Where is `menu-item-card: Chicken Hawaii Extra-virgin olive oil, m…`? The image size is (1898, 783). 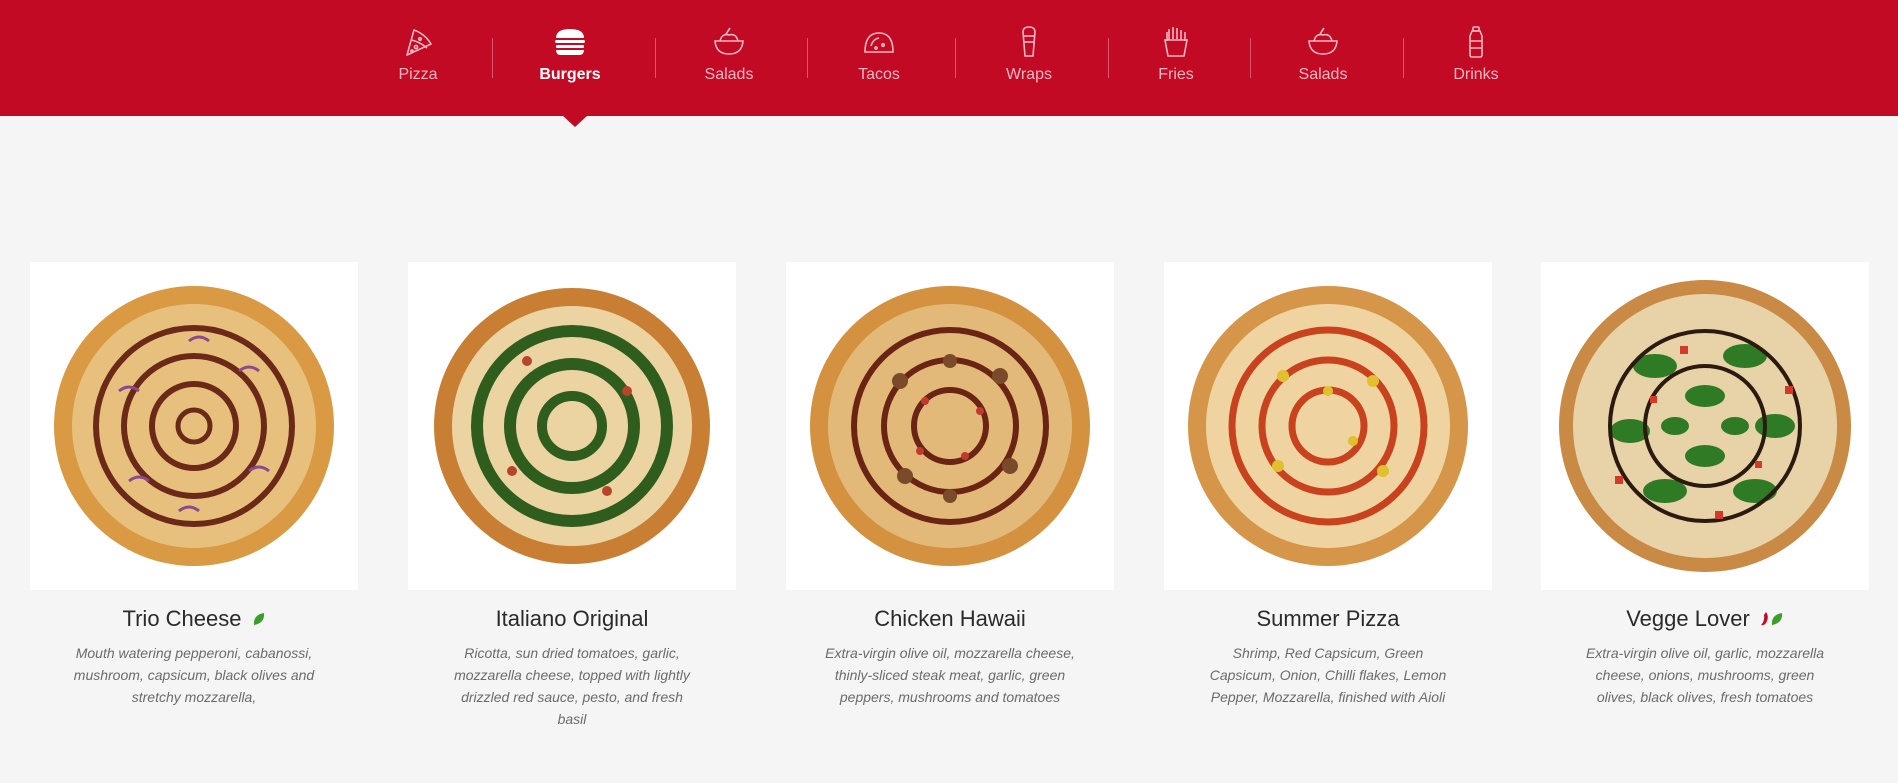
menu-item-card: Chicken Hawaii Extra-virgin olive oil, m… is located at coordinates (950, 485).